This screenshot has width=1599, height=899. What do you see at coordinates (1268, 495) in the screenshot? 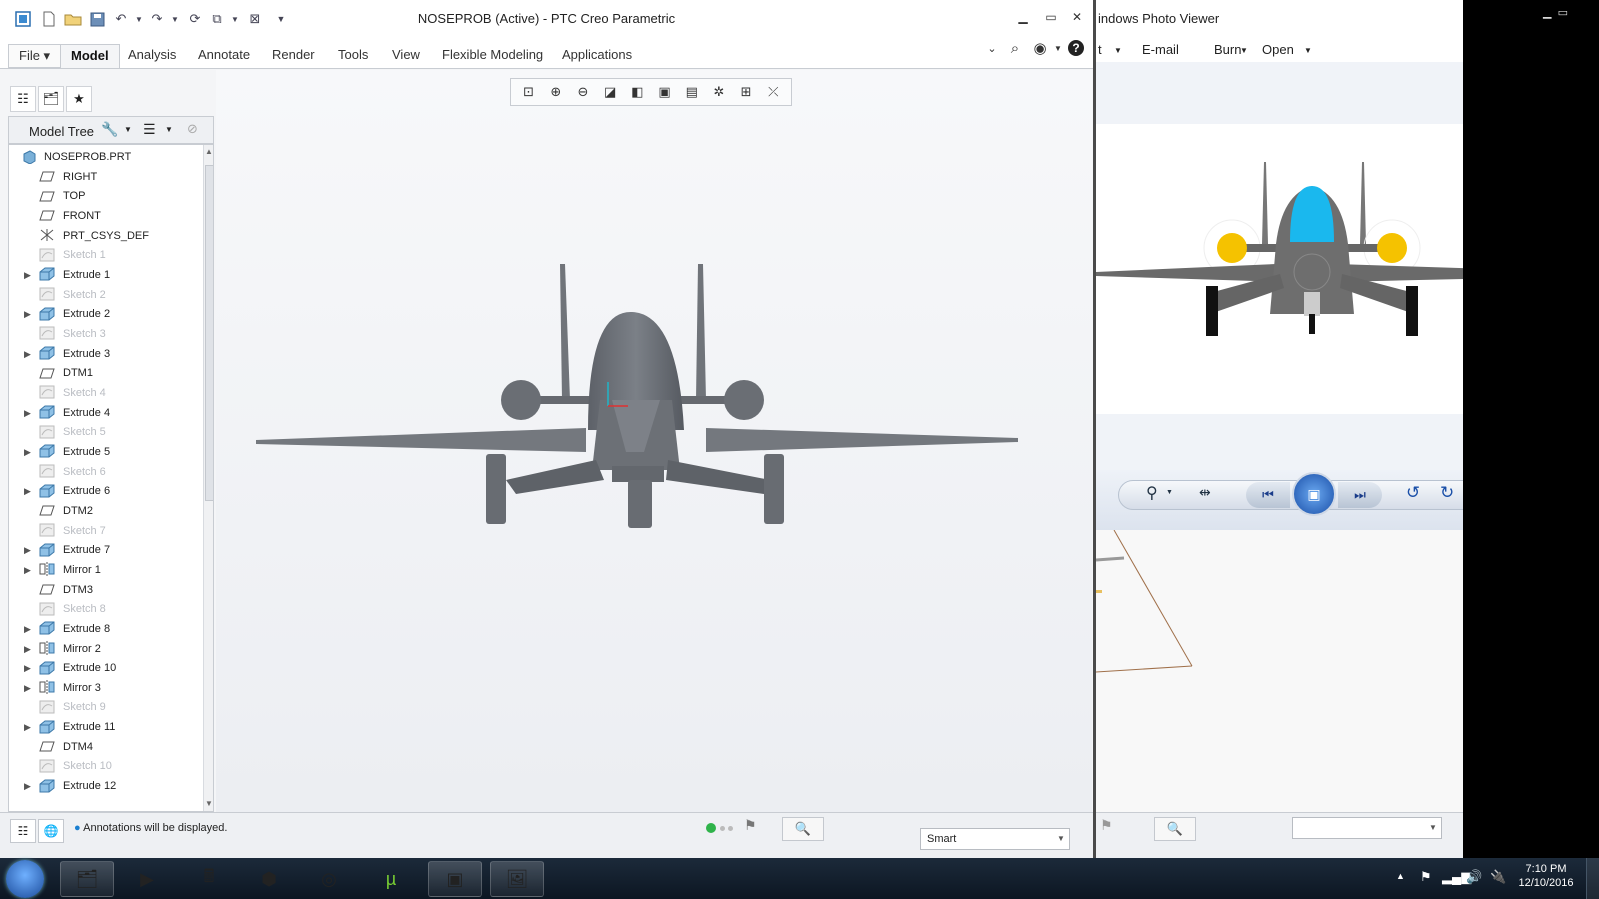
I see `previous-icon: ⏮` at bounding box center [1268, 495].